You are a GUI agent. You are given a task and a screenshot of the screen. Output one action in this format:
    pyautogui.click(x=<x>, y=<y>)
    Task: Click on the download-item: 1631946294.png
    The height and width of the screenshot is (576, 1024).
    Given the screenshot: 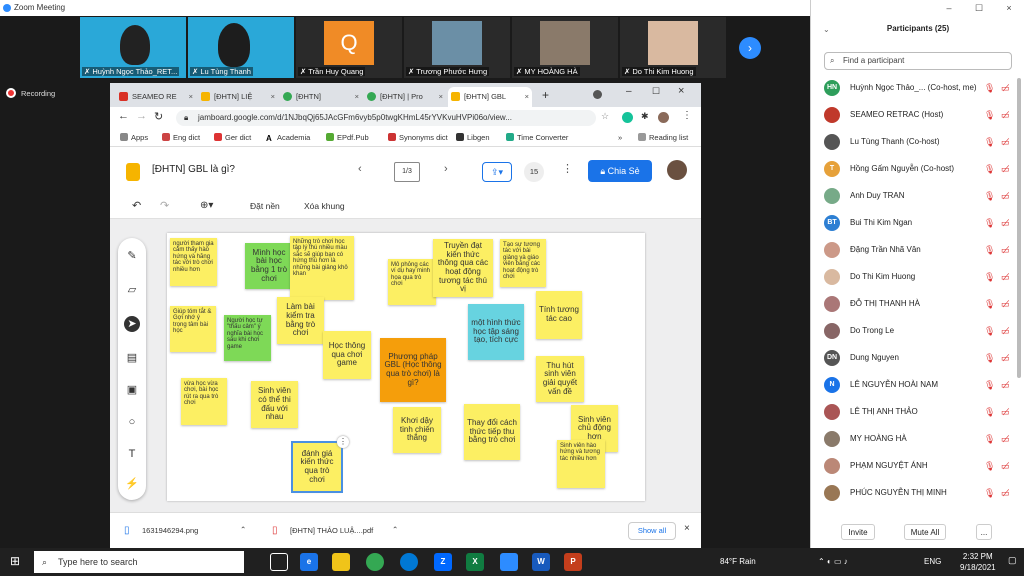 What is the action you would take?
    pyautogui.click(x=170, y=530)
    